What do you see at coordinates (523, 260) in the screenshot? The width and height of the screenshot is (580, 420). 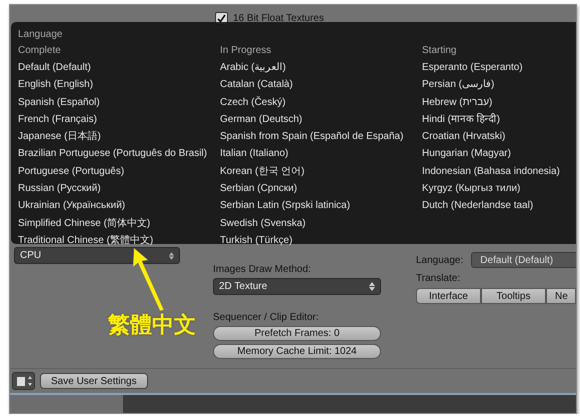 I see `language-dropdown: Default (Default)` at bounding box center [523, 260].